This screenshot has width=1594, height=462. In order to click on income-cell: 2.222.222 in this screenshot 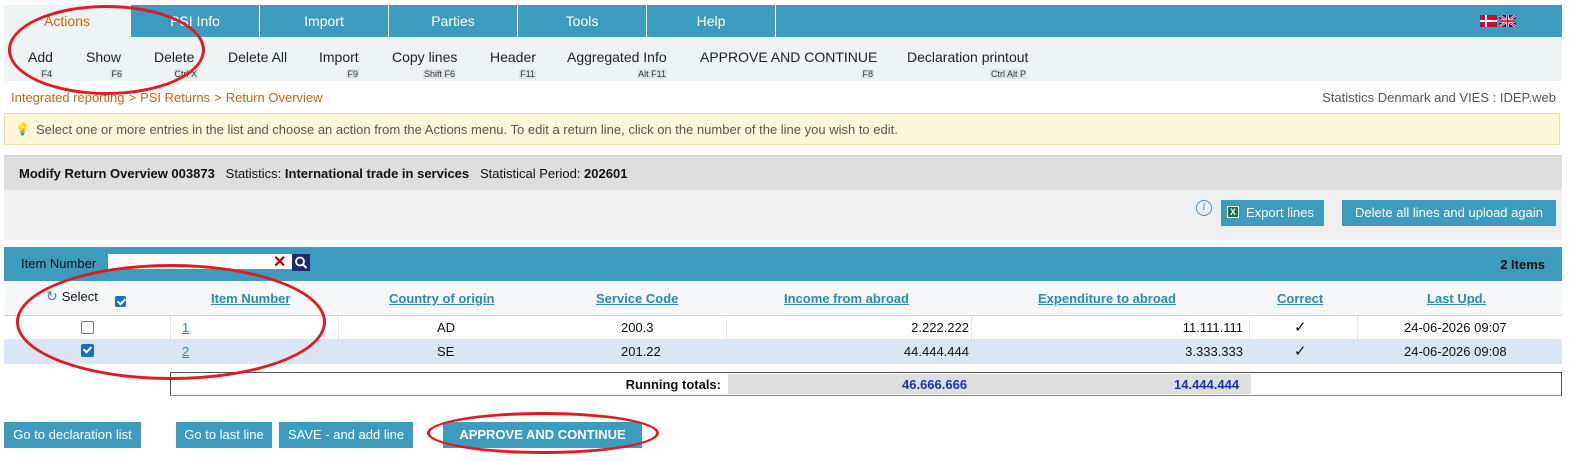, I will do `click(940, 327)`.